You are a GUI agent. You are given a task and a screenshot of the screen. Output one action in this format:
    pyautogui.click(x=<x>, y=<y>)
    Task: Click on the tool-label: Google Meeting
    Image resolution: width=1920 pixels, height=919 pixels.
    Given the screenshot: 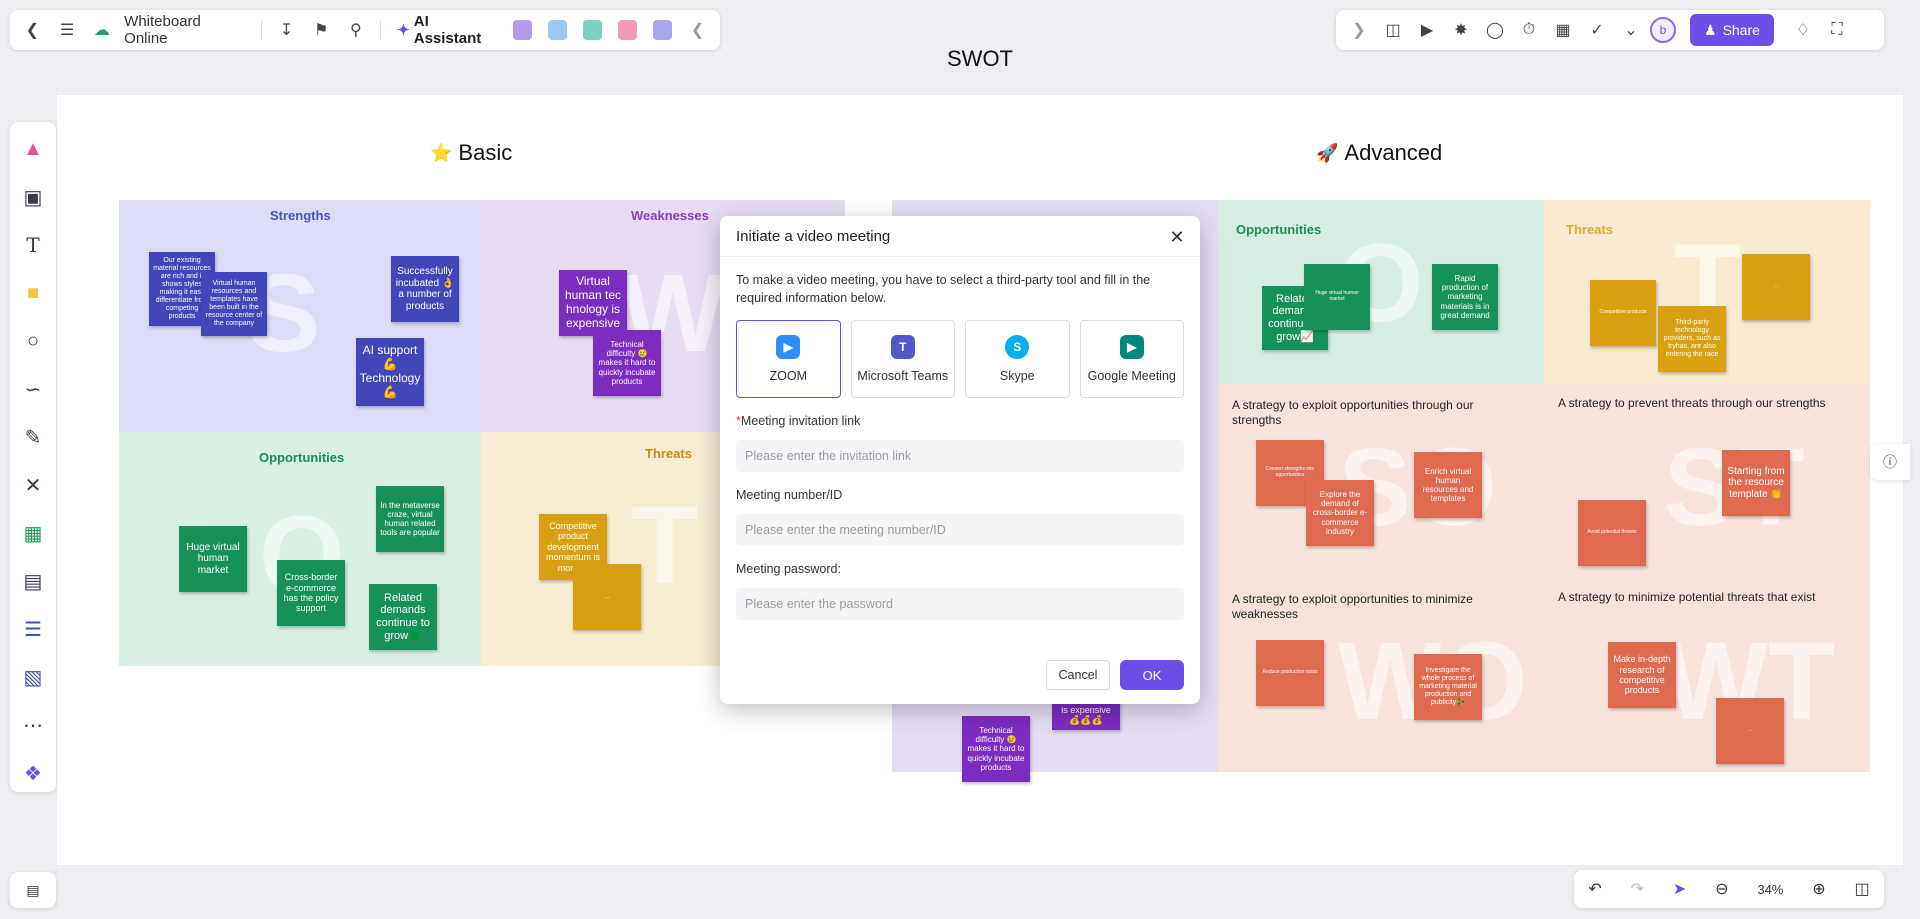 What is the action you would take?
    pyautogui.click(x=1131, y=376)
    